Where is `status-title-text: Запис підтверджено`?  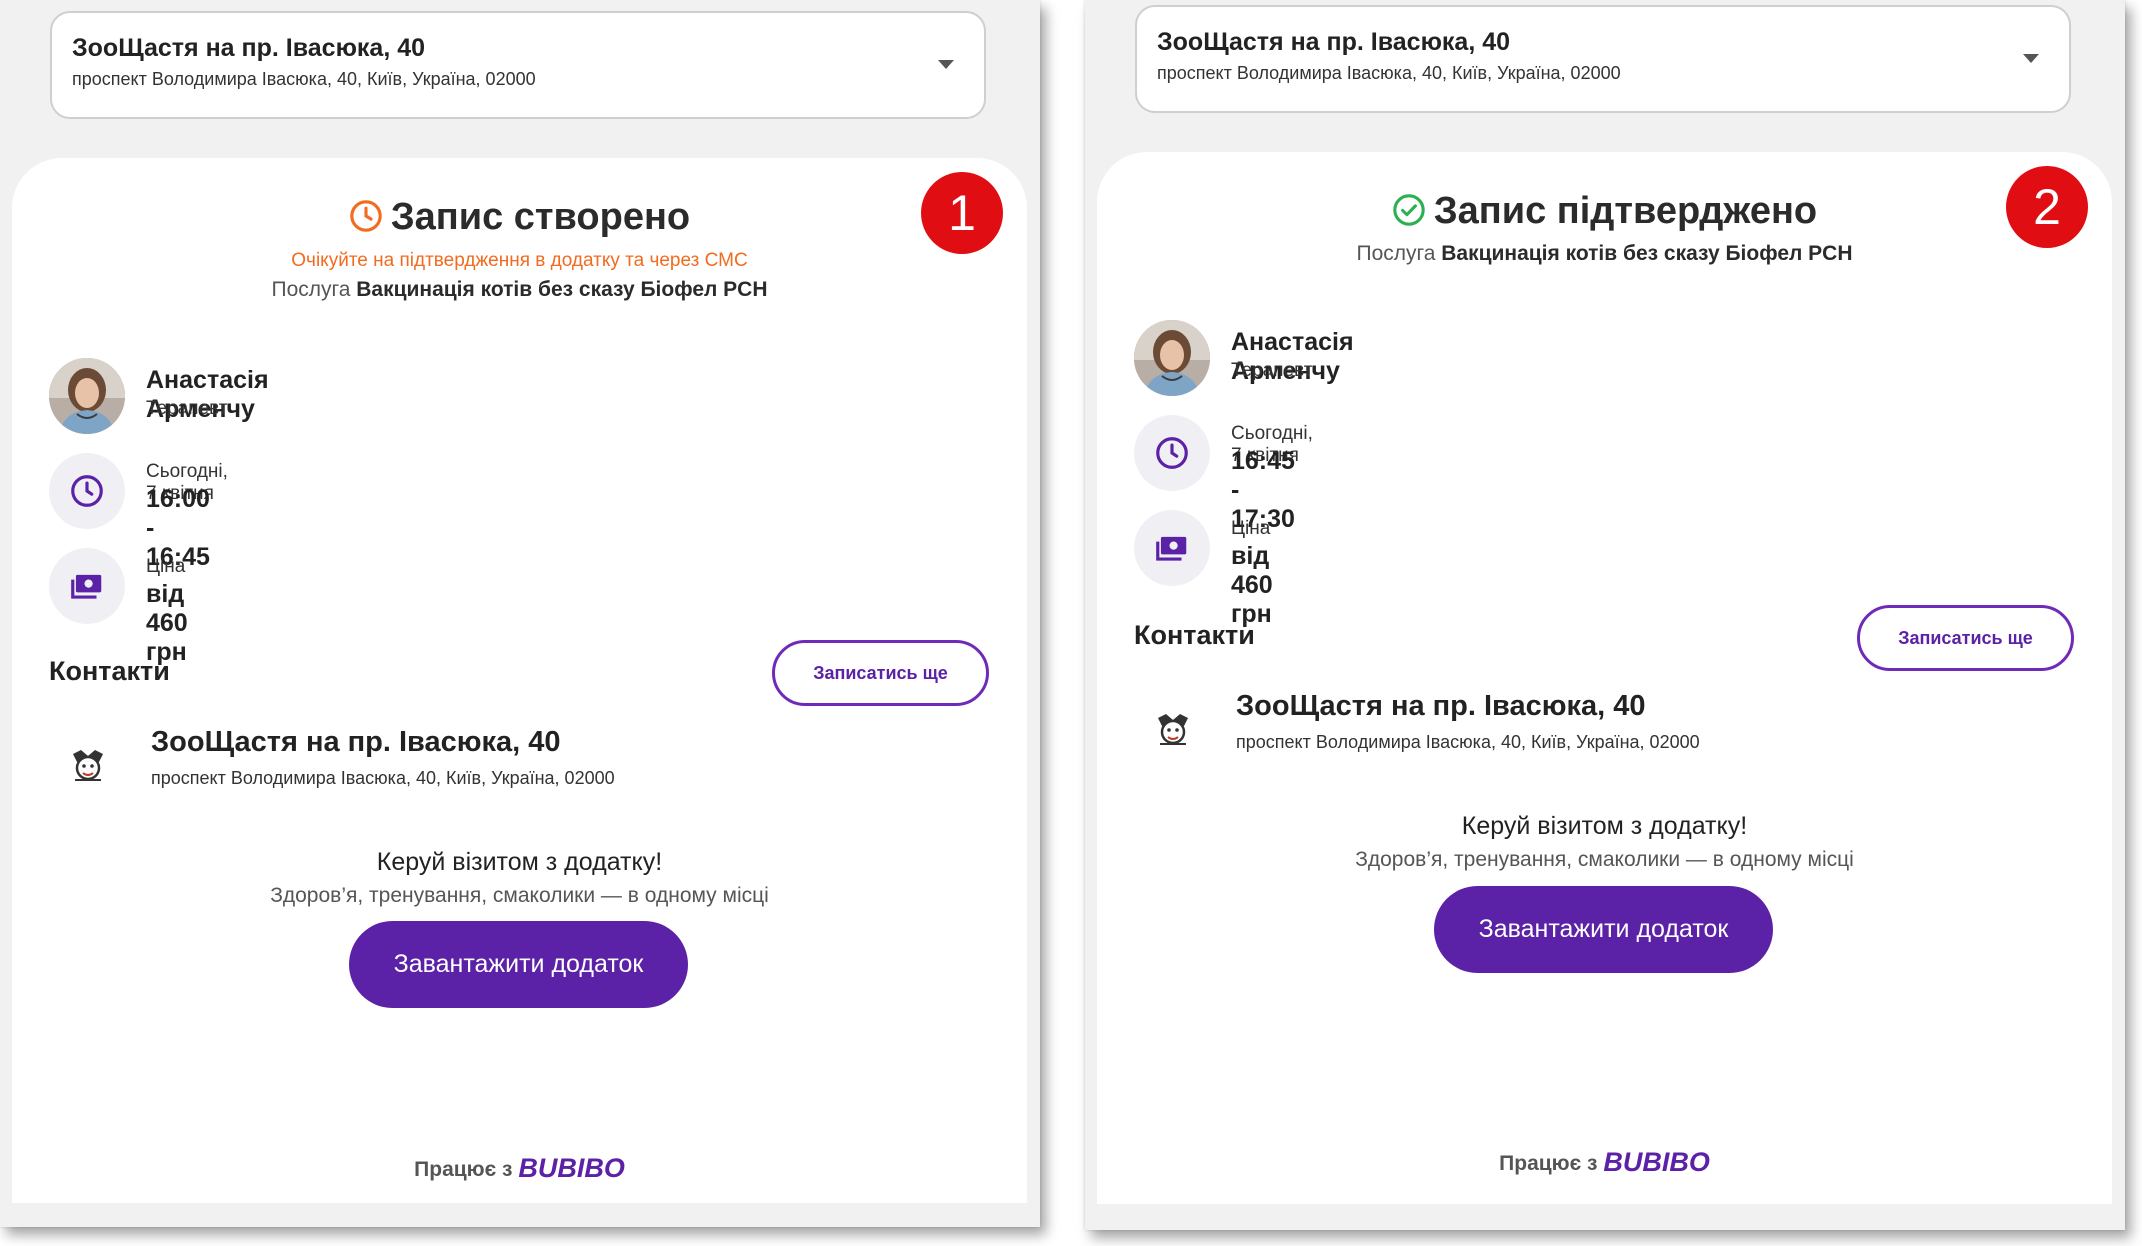
status-title-text: Запис підтверджено is located at coordinates (1625, 211).